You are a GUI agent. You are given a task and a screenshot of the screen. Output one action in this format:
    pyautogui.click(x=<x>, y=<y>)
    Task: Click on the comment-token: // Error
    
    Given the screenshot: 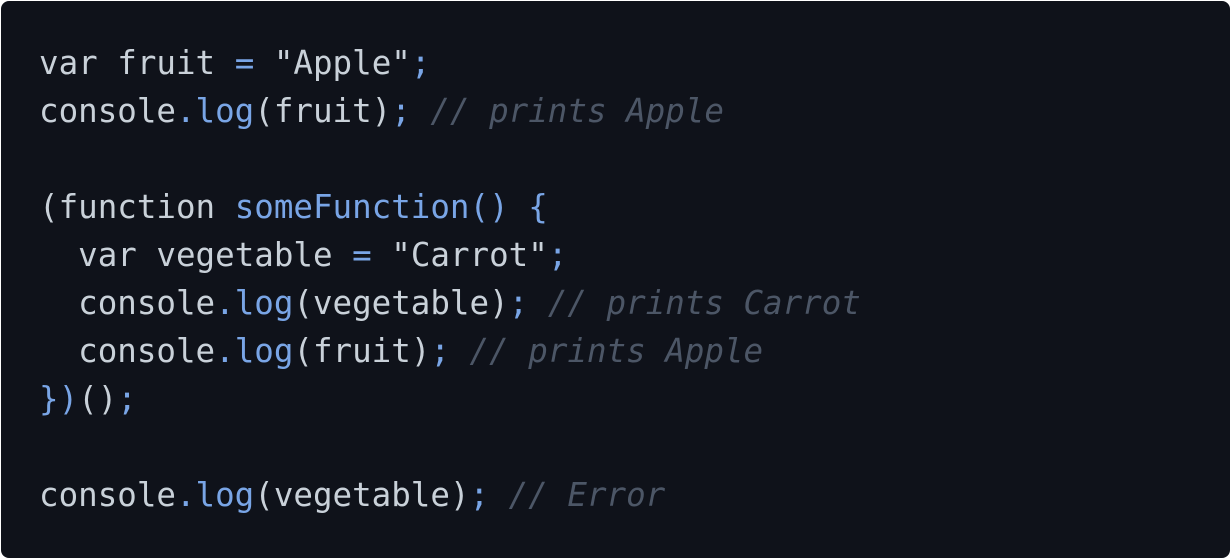 What is the action you would take?
    pyautogui.click(x=587, y=495)
    